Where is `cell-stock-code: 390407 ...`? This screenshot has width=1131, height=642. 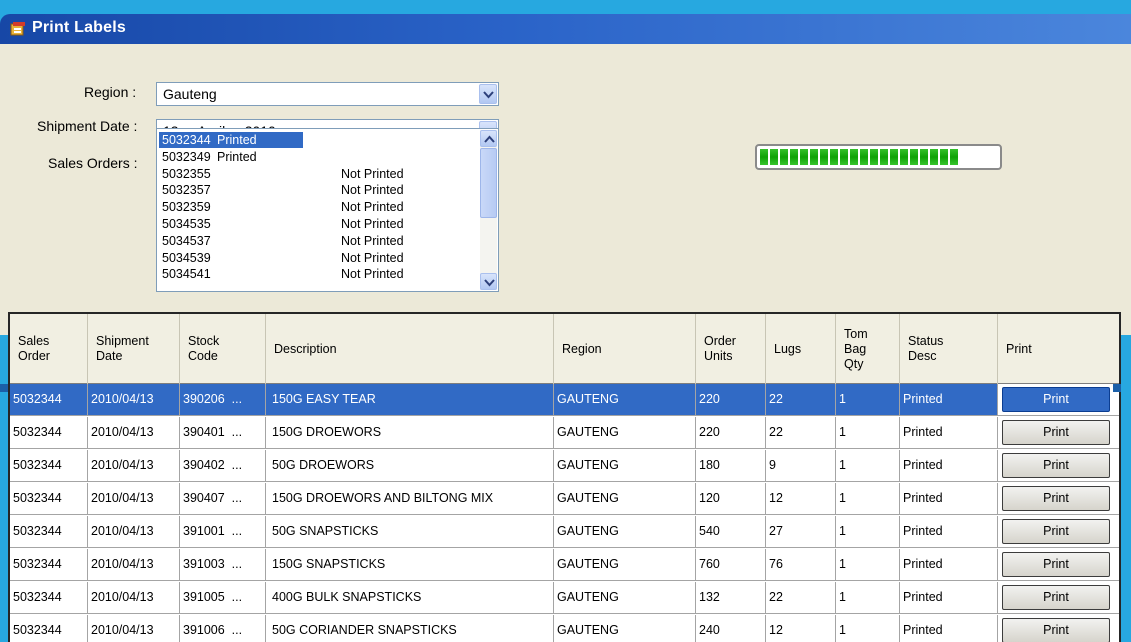
cell-stock-code: 390407 ... is located at coordinates (223, 498).